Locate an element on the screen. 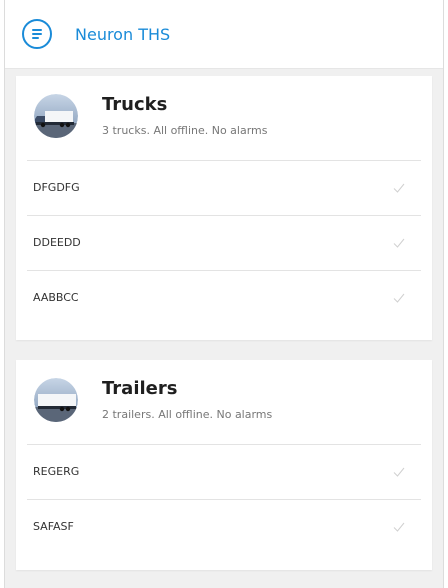  trailers-summary: 2 trailers. All offline. No alarms is located at coordinates (187, 414).